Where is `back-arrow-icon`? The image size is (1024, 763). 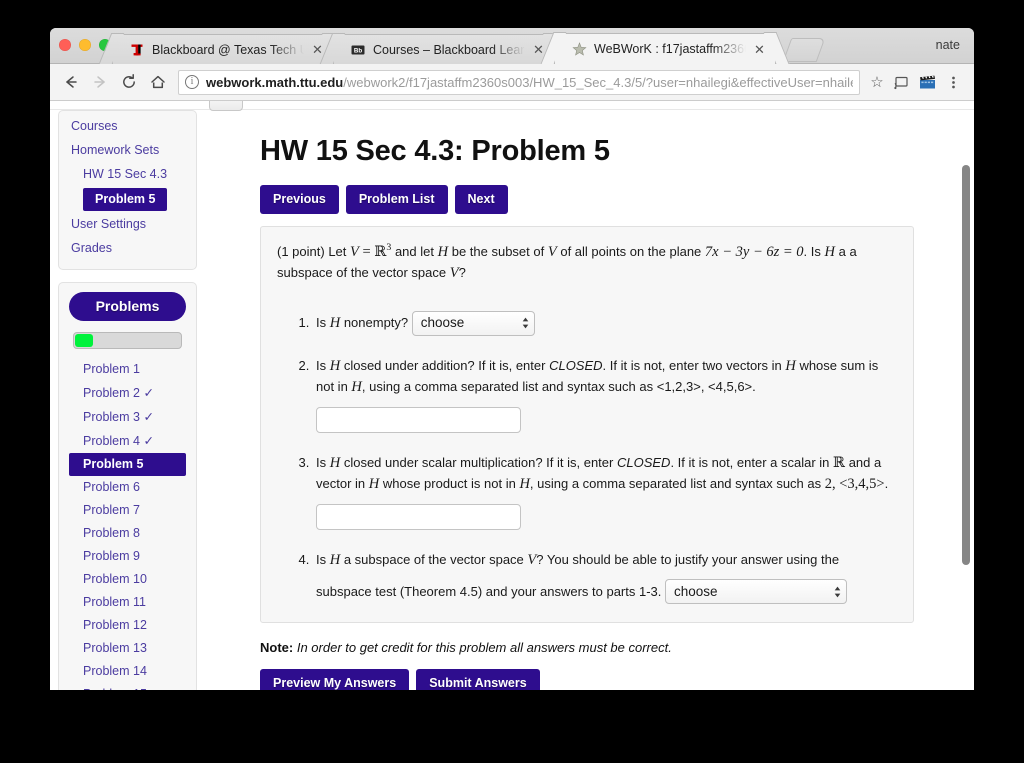 back-arrow-icon is located at coordinates (71, 82).